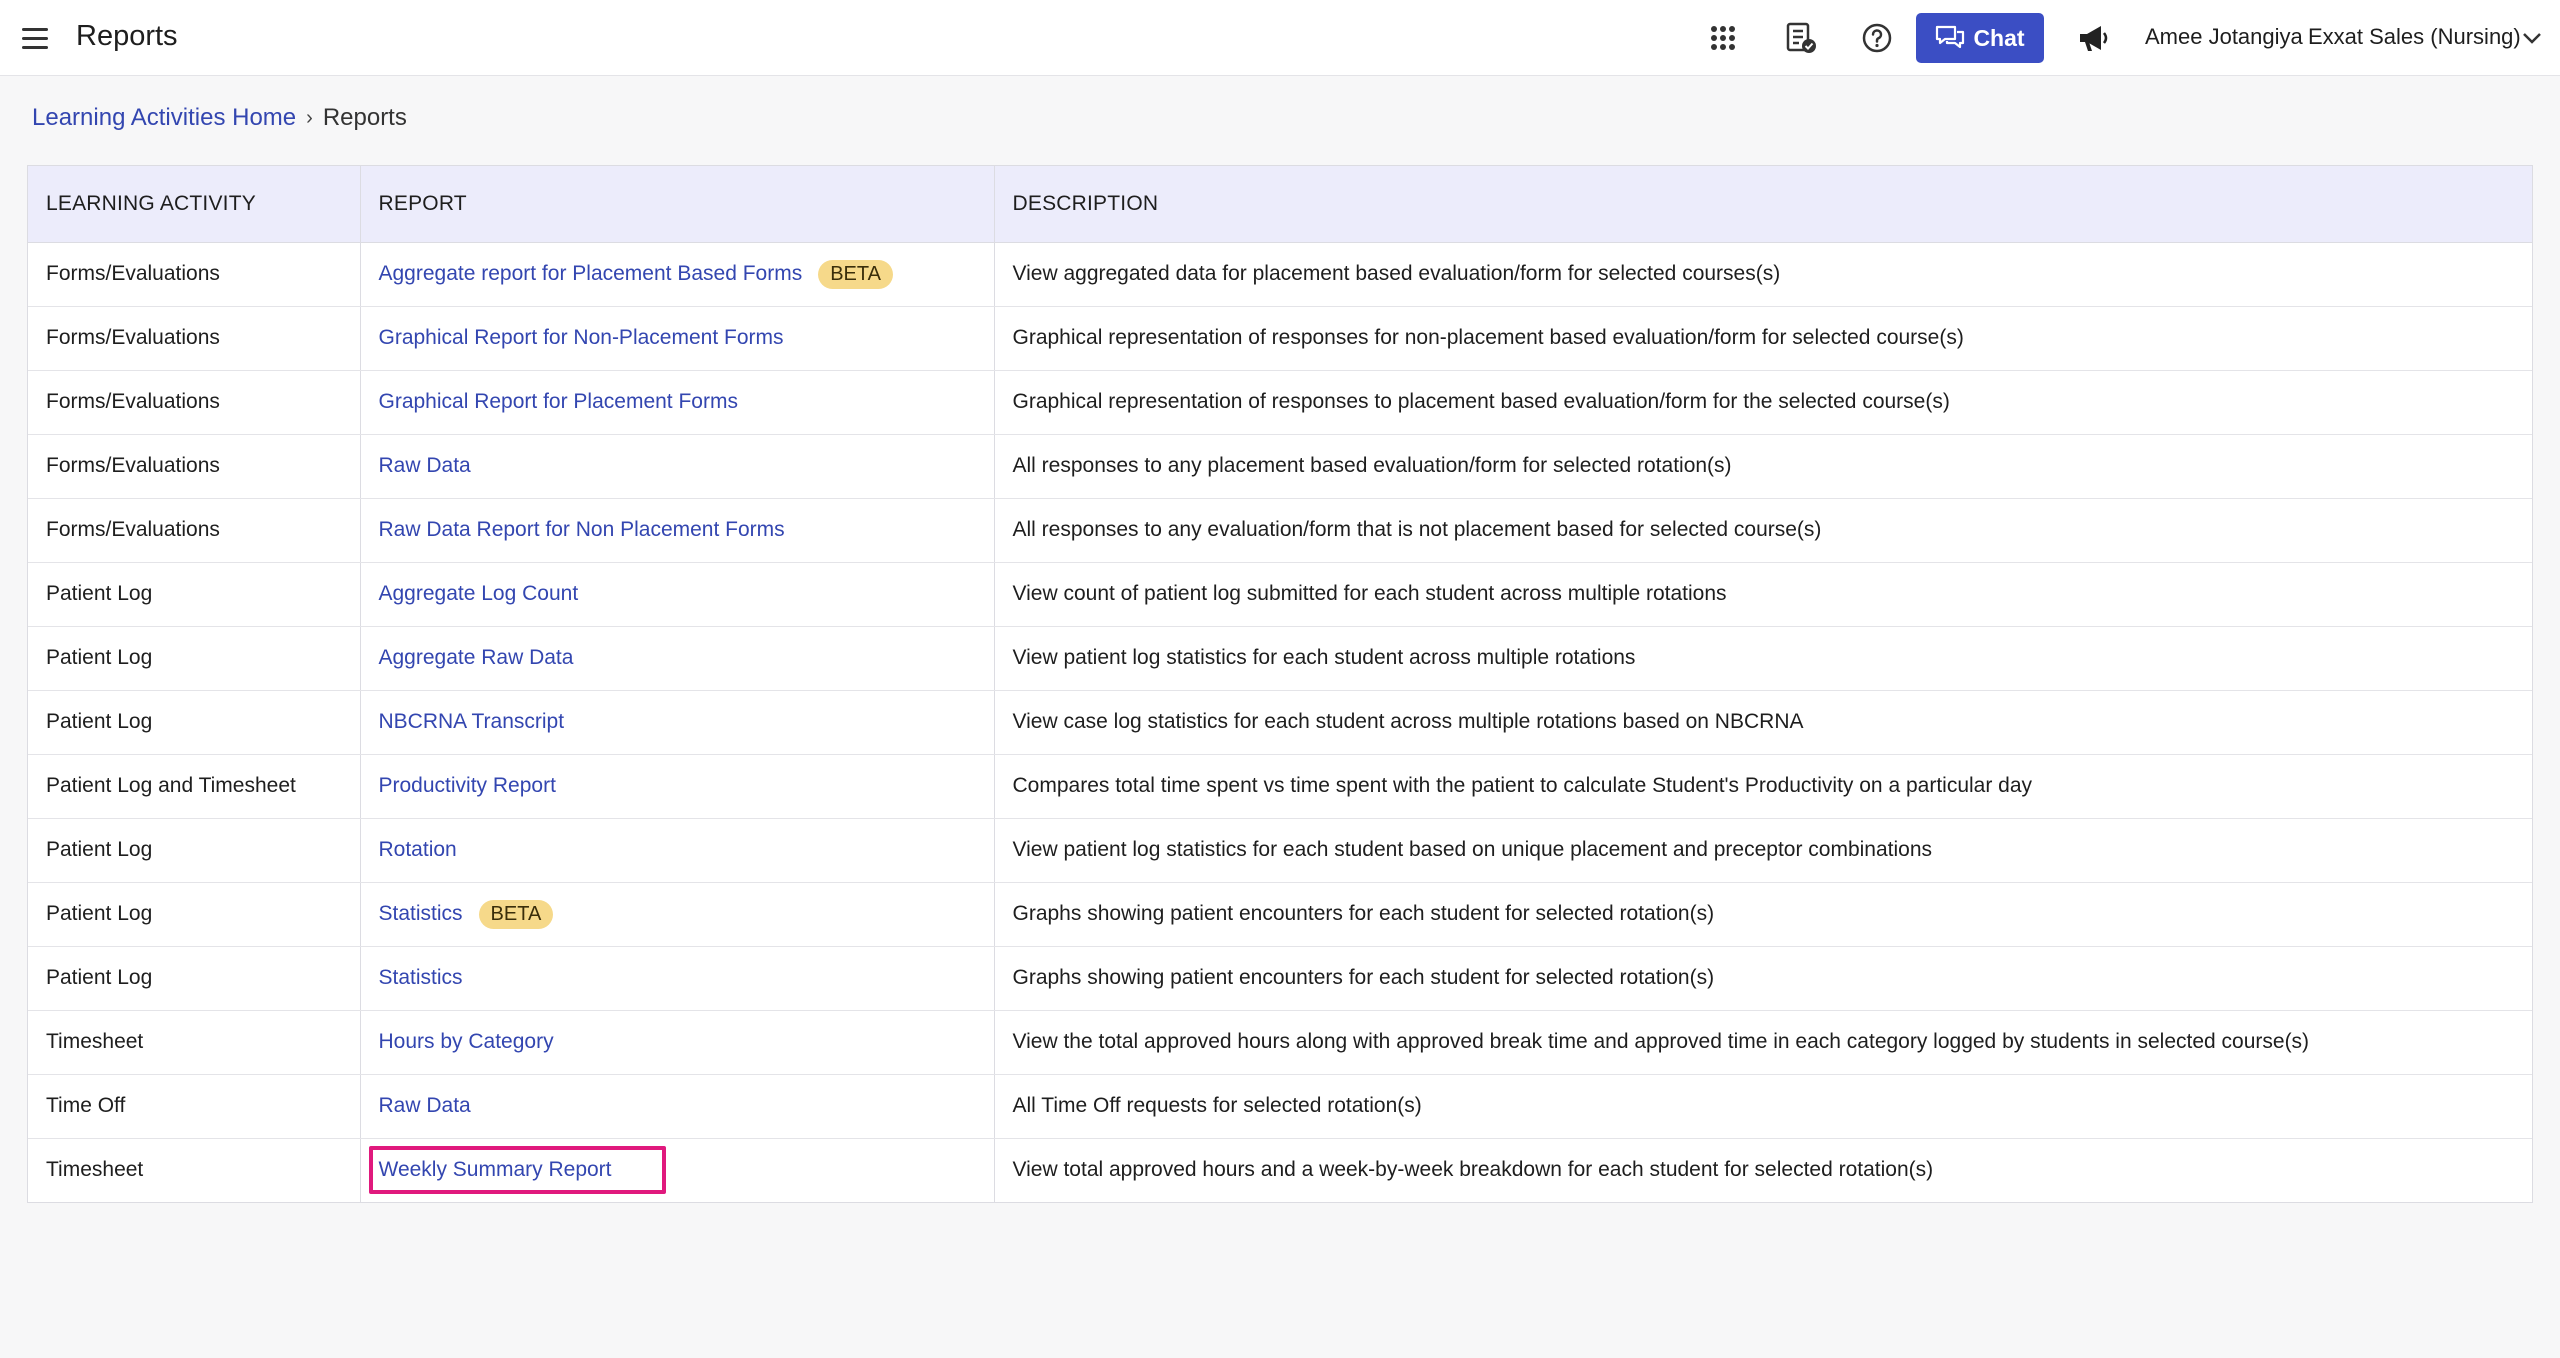 The height and width of the screenshot is (1358, 2560). I want to click on highlight-box: Weekly Summary Report, so click(517, 1170).